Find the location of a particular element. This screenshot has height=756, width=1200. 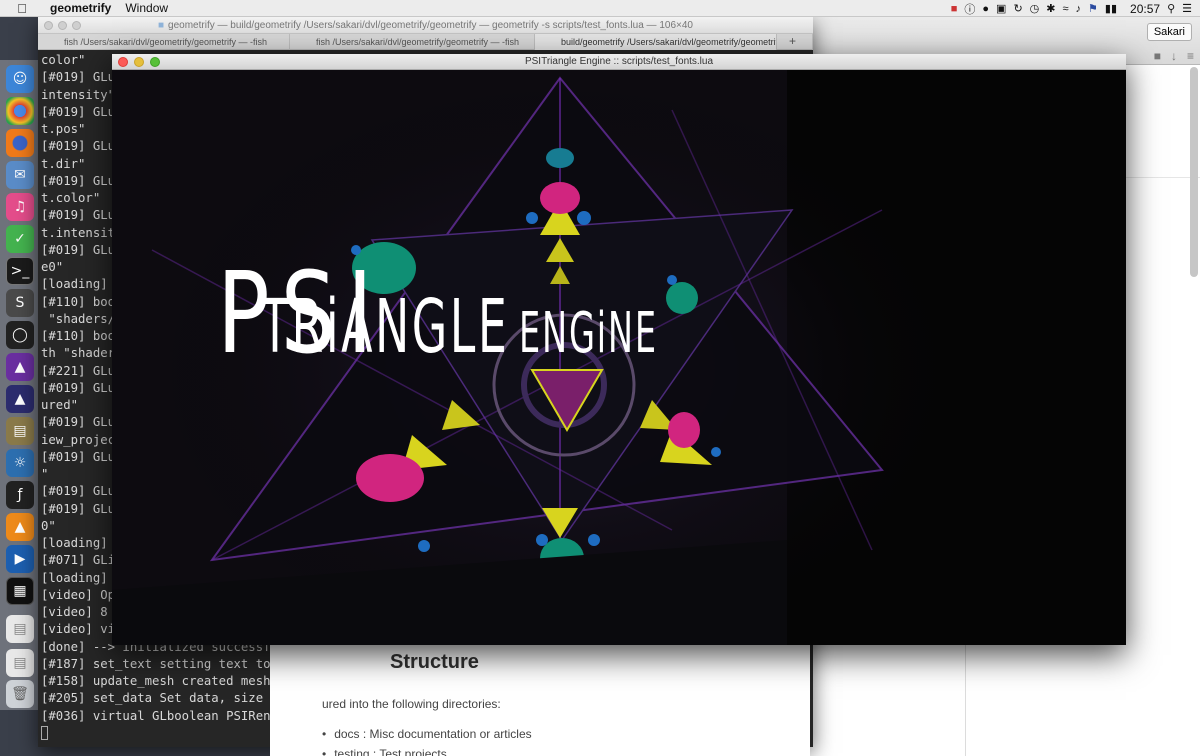

finder-icon: ☺ is located at coordinates (20, 79).